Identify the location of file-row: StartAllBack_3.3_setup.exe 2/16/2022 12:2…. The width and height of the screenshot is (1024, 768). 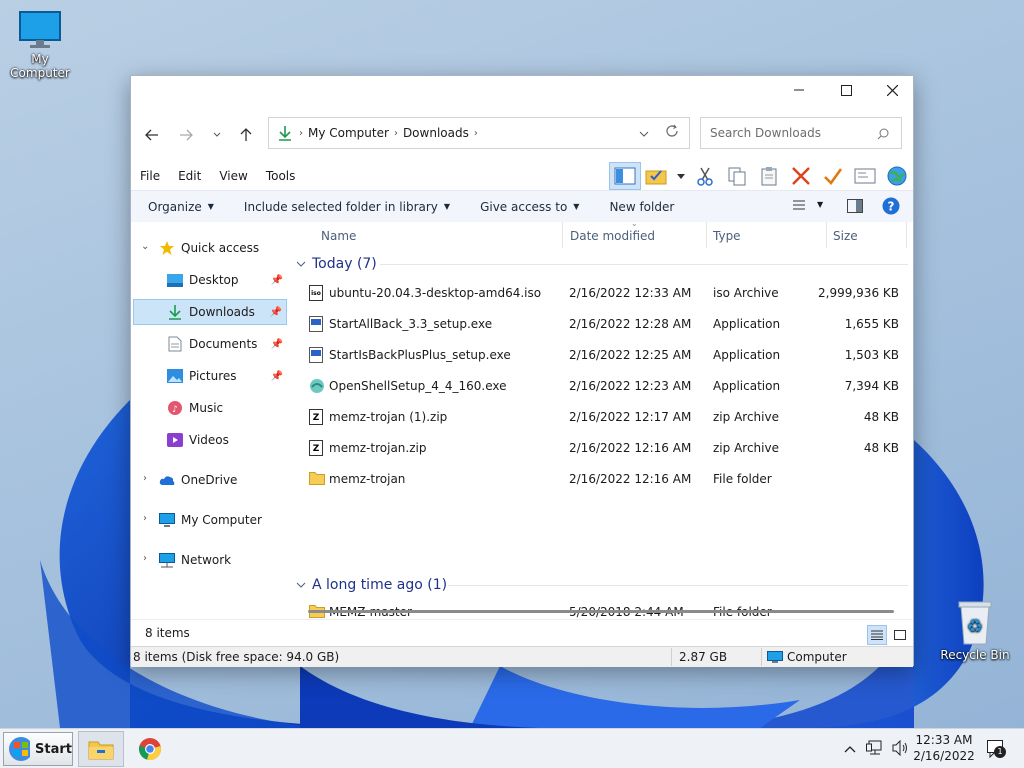
(602, 324).